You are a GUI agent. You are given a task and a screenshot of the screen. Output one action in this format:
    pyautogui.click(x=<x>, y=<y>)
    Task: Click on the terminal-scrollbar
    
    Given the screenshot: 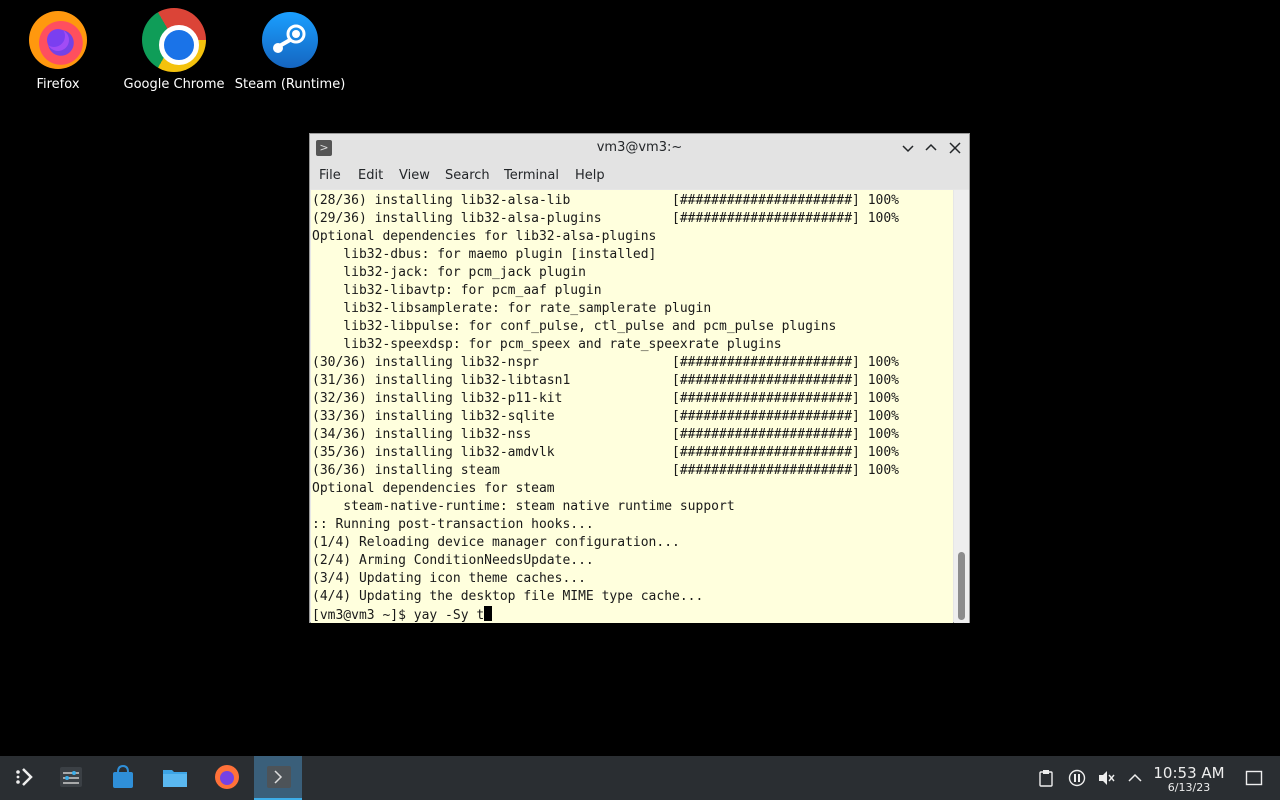 What is the action you would take?
    pyautogui.click(x=961, y=406)
    